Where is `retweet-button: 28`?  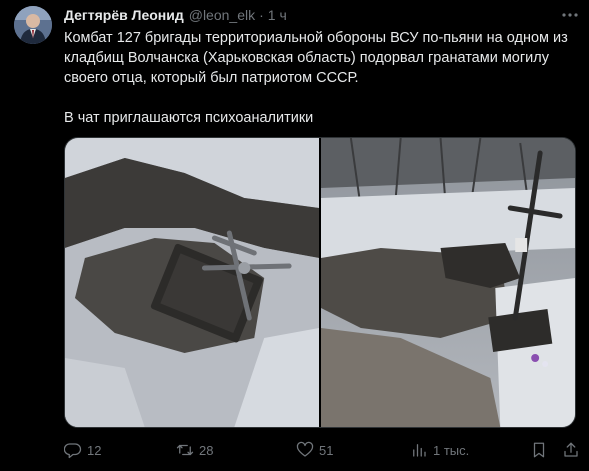
retweet-button: 28 is located at coordinates (194, 450).